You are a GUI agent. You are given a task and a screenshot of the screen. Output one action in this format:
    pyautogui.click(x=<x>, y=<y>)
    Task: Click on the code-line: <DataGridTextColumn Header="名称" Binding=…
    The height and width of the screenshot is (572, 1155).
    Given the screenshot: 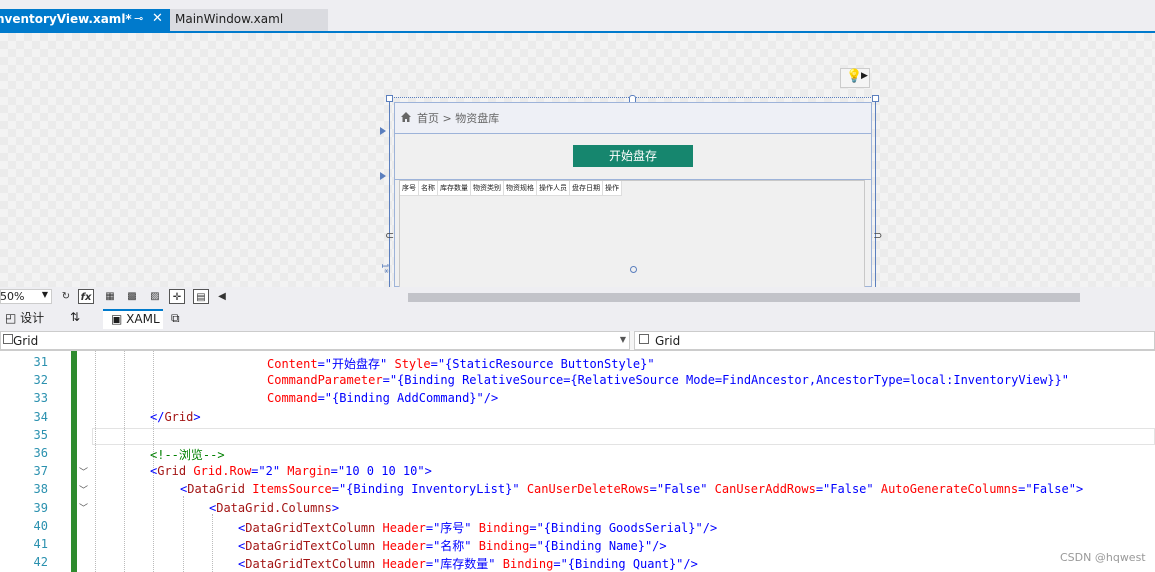 What is the action you would take?
    pyautogui.click(x=452, y=545)
    